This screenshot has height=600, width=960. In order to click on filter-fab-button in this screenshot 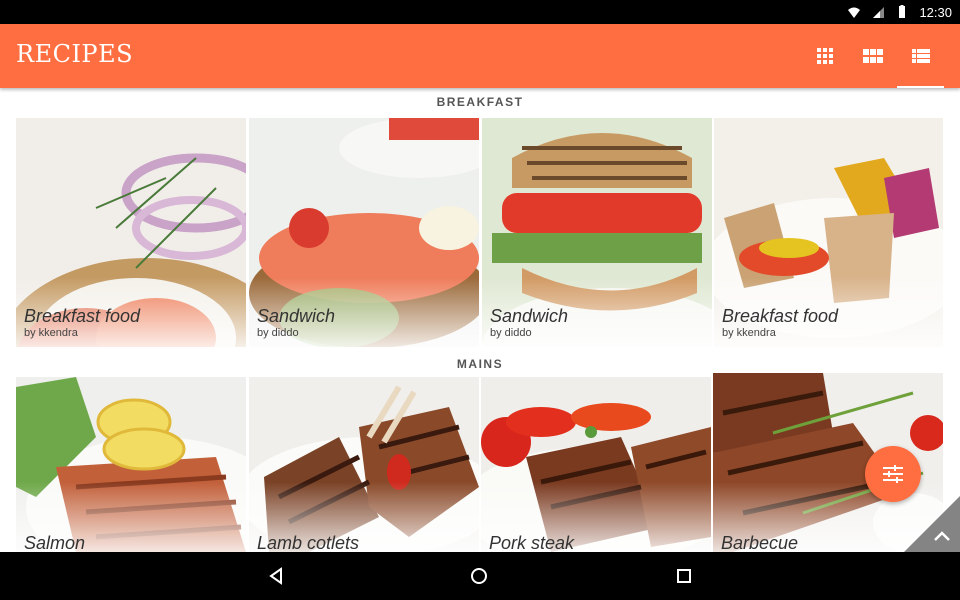, I will do `click(893, 474)`.